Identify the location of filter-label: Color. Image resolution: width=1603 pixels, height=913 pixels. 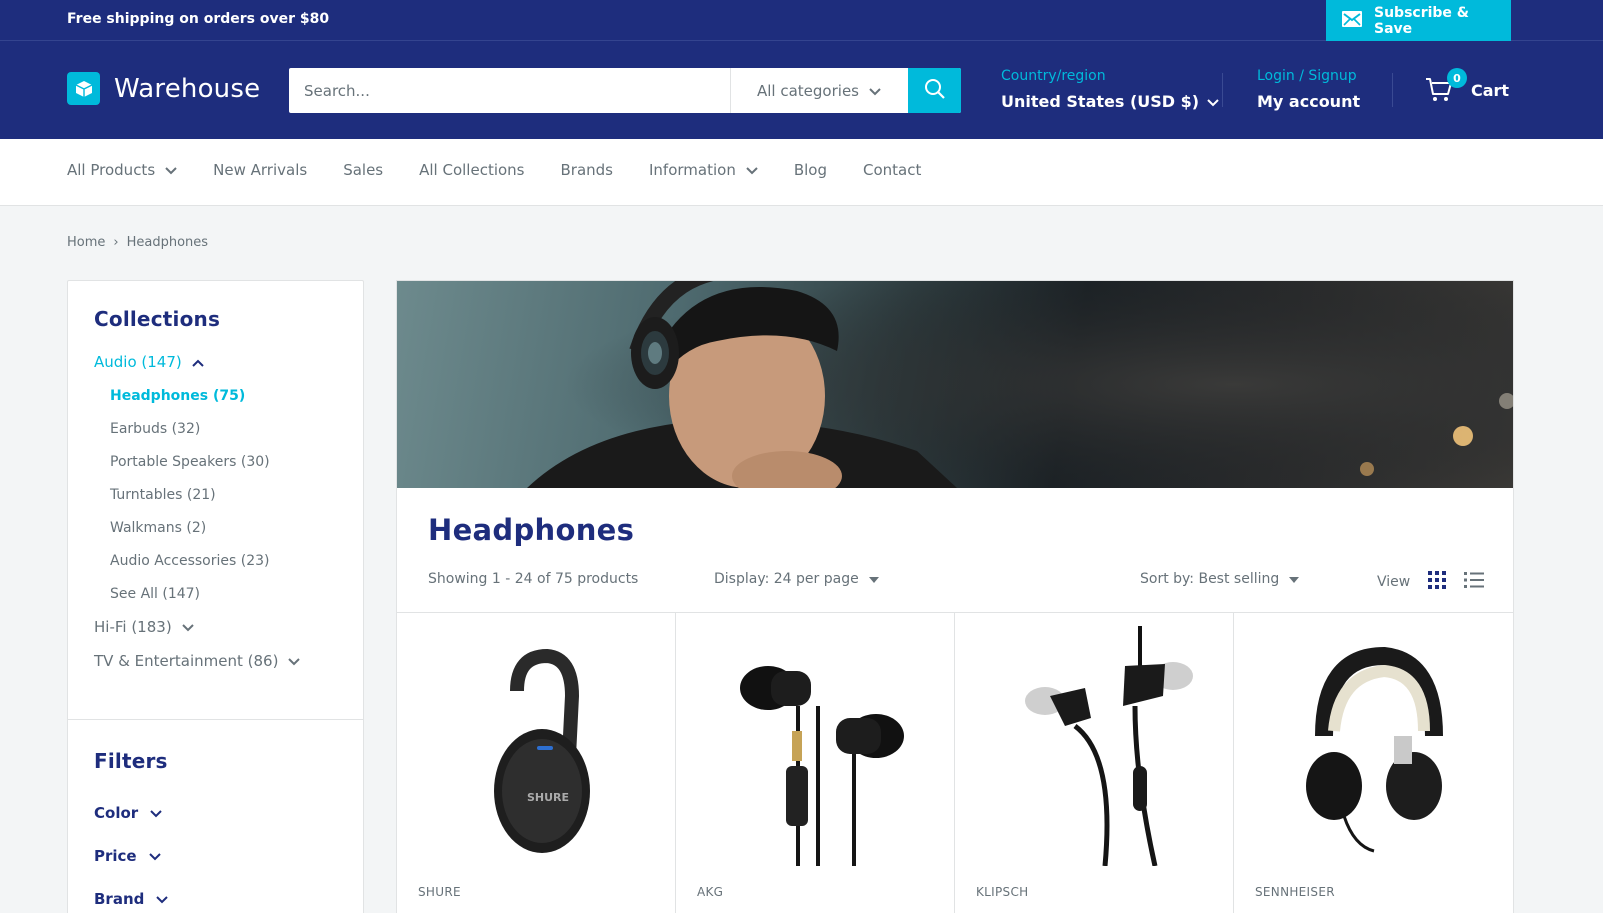
(116, 812).